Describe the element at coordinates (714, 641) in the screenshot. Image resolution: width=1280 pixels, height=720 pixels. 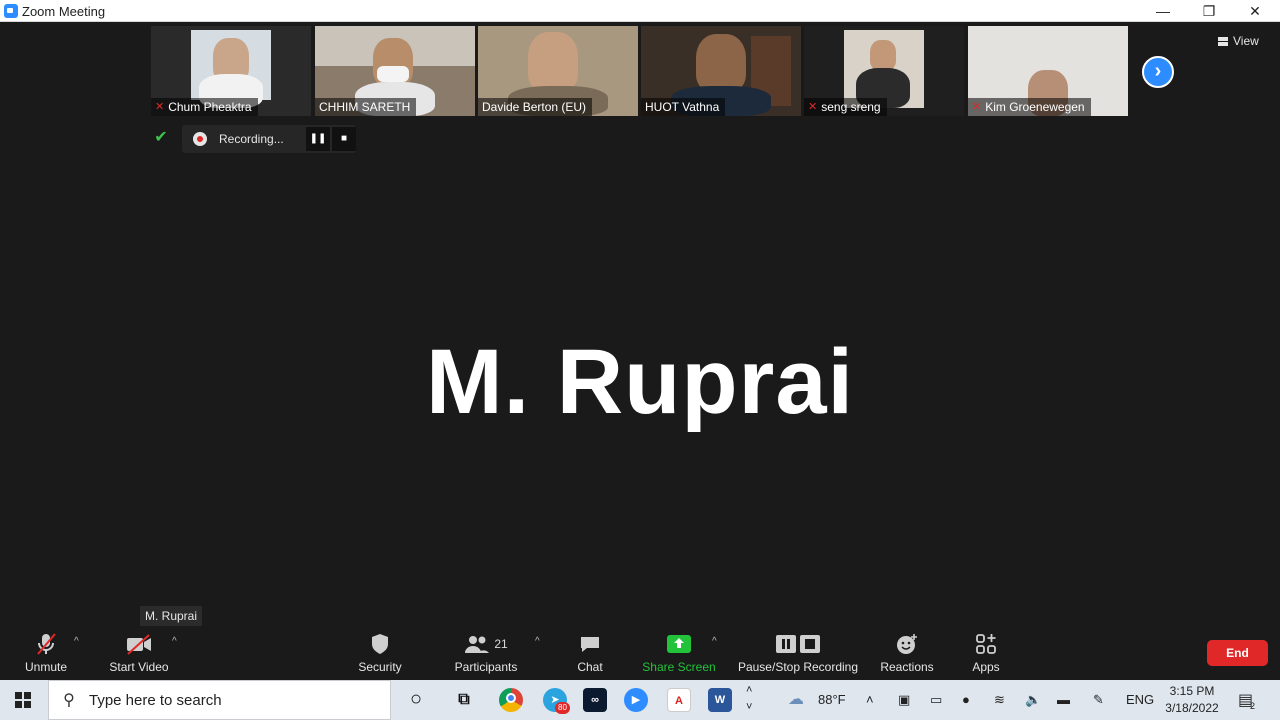
I see `share-options-caret: ^` at that location.